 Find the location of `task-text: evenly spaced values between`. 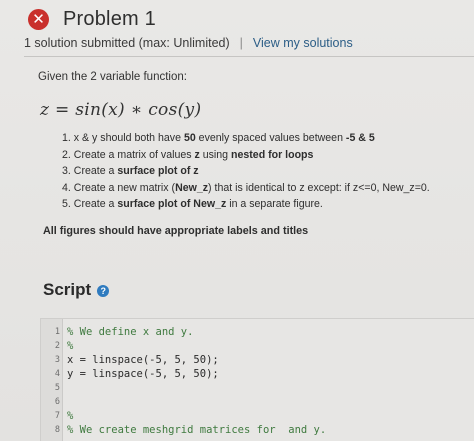

task-text: evenly spaced values between is located at coordinates (270, 138).